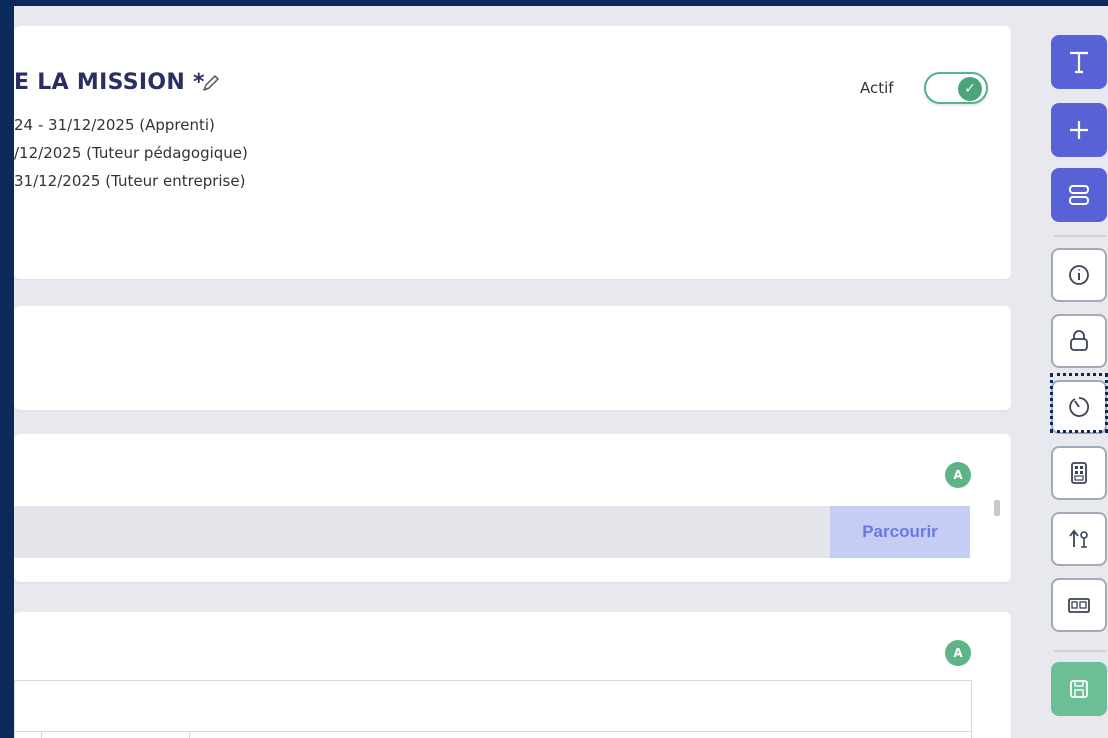  Describe the element at coordinates (130, 181) in the screenshot. I see `mission-period-tuteur-entreprise: 31/12/2025 (Tuteur entreprise)` at that location.